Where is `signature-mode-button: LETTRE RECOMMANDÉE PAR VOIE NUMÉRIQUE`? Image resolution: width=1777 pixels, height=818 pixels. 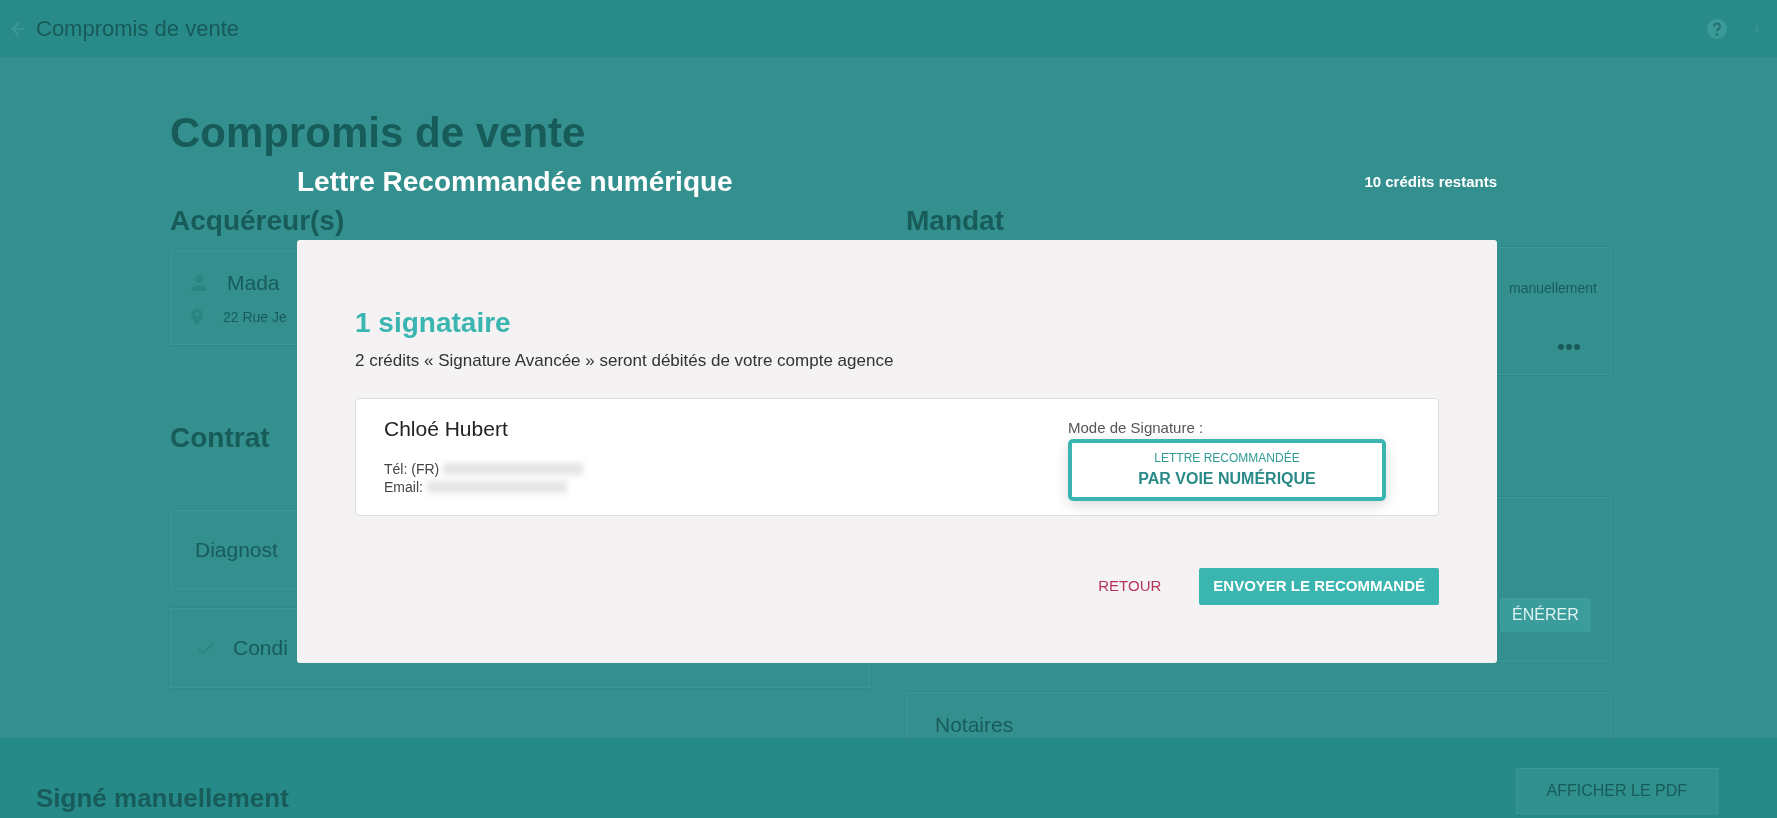
signature-mode-button: LETTRE RECOMMANDÉE PAR VOIE NUMÉRIQUE is located at coordinates (1227, 470).